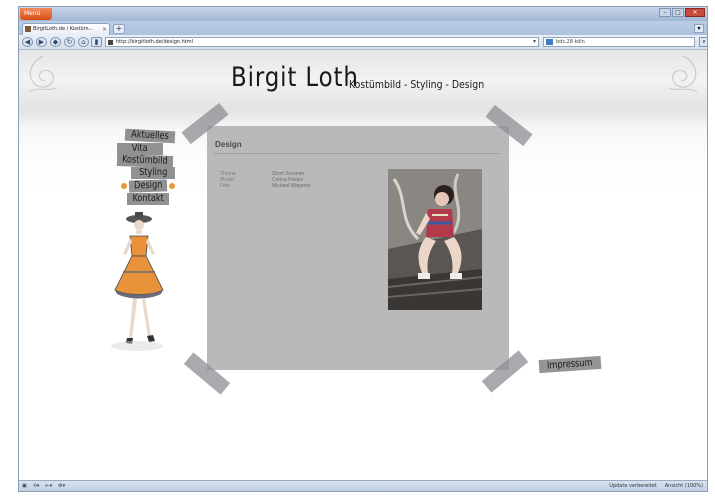  Describe the element at coordinates (41, 42) in the screenshot. I see `forward-icon: ▶` at that location.